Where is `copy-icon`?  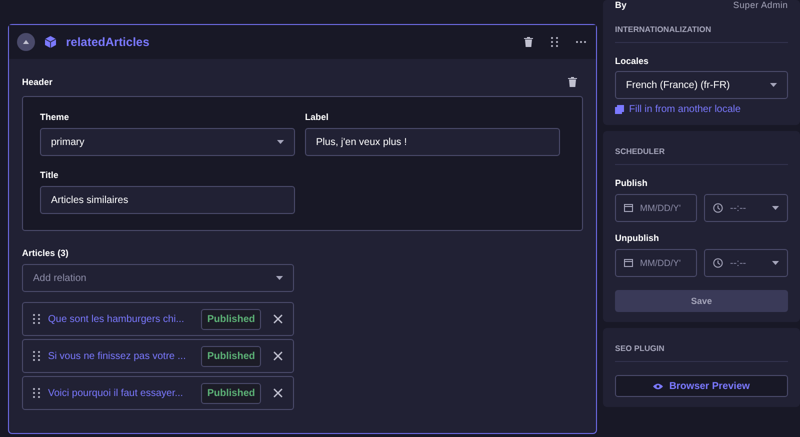 copy-icon is located at coordinates (619, 109).